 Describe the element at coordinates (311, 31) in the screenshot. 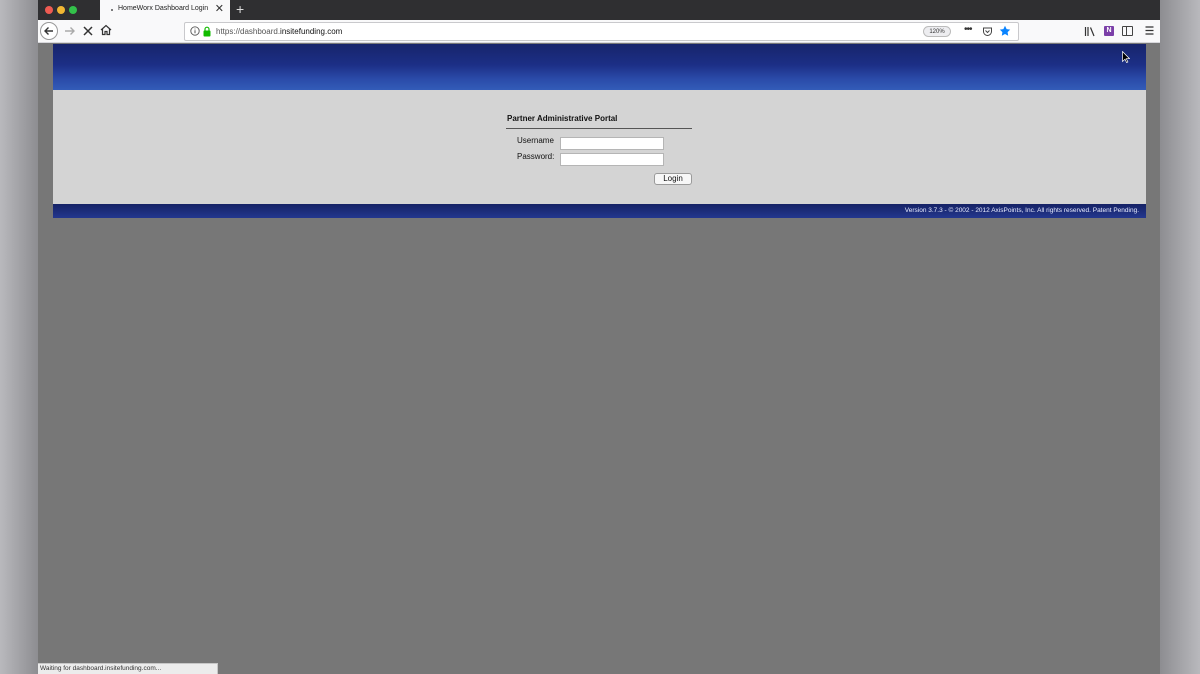

I see `url-domain: insitefunding.com` at that location.